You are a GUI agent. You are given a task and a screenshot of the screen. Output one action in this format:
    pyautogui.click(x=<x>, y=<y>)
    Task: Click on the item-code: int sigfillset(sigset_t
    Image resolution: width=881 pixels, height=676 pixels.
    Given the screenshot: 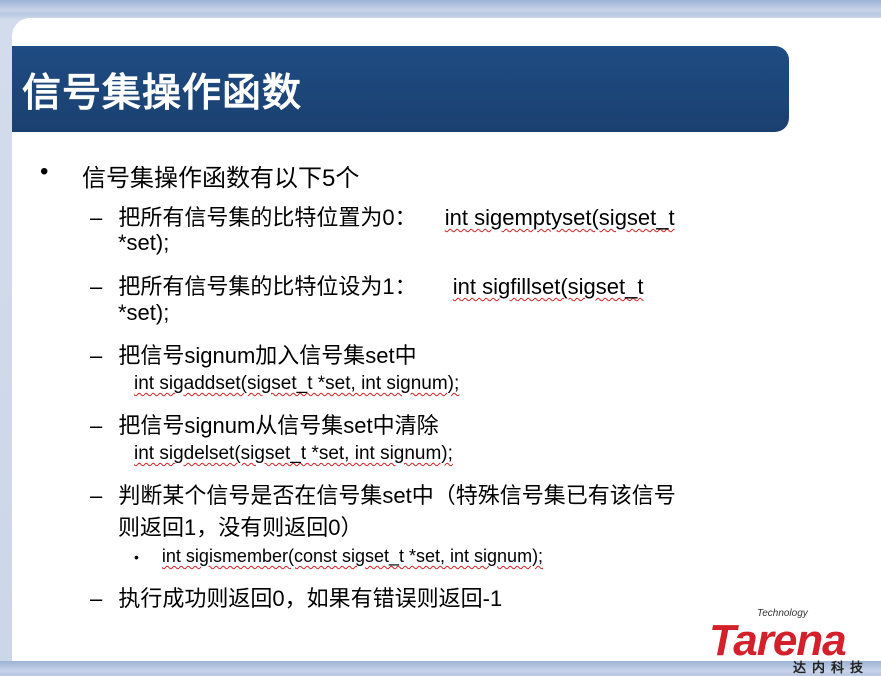 What is the action you would take?
    pyautogui.click(x=548, y=286)
    